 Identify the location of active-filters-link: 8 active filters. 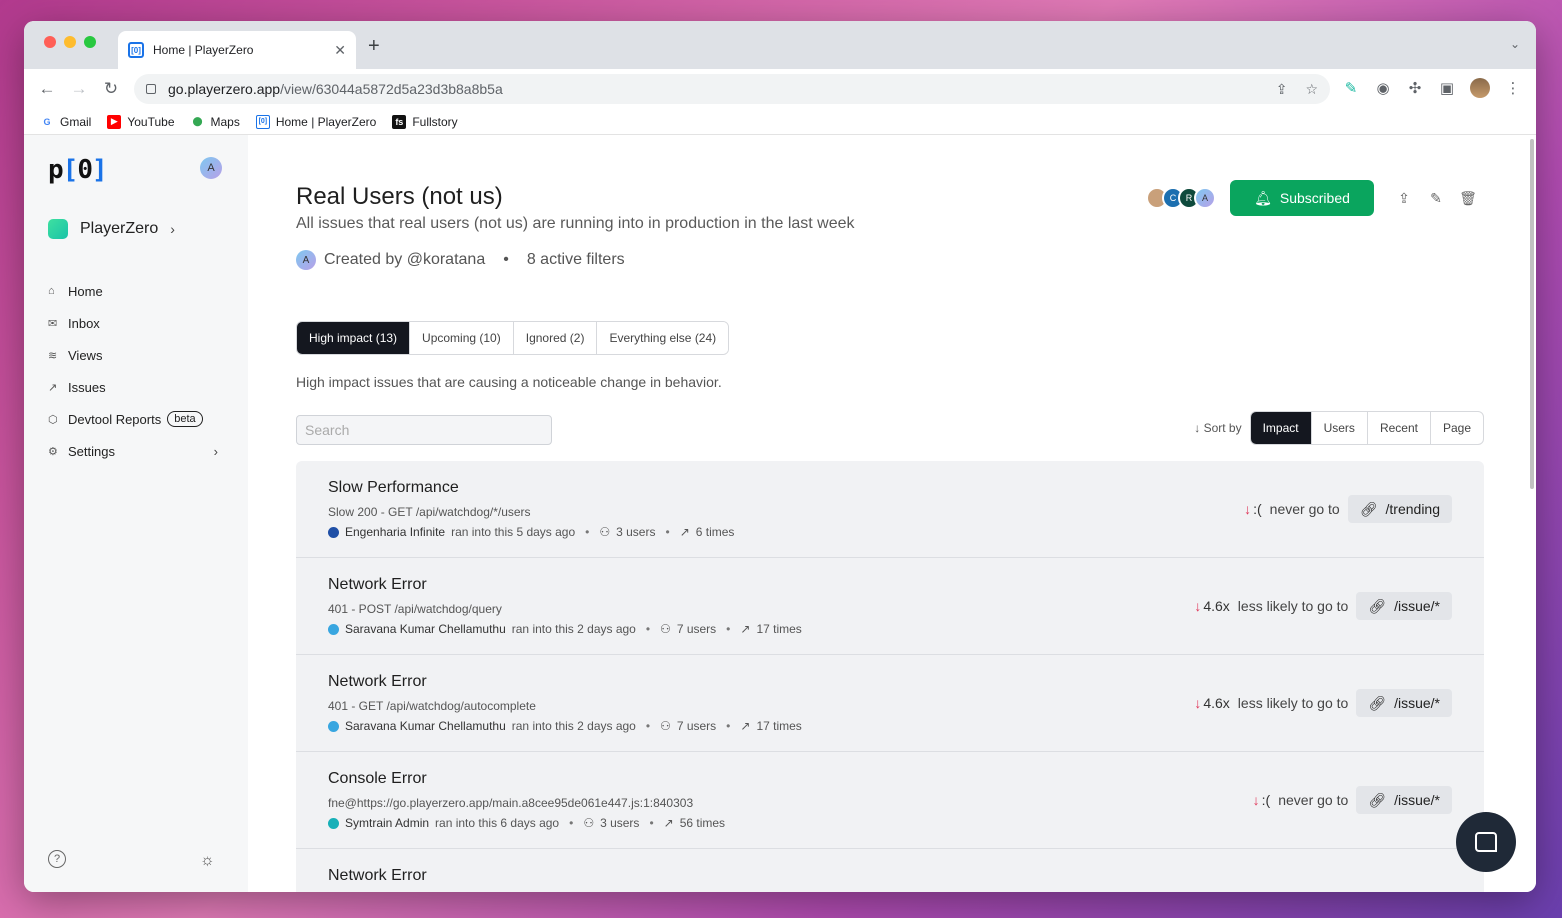
(576, 260).